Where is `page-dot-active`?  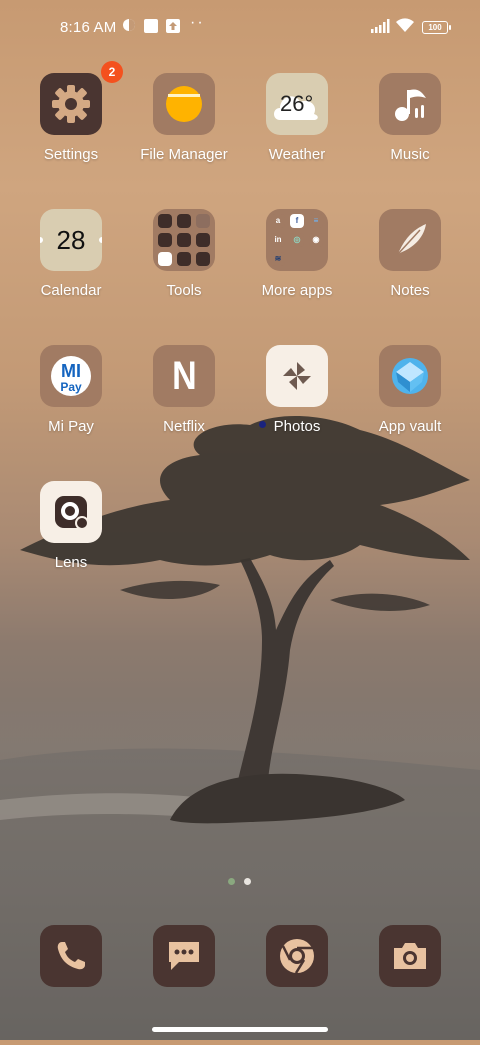 page-dot-active is located at coordinates (231, 881).